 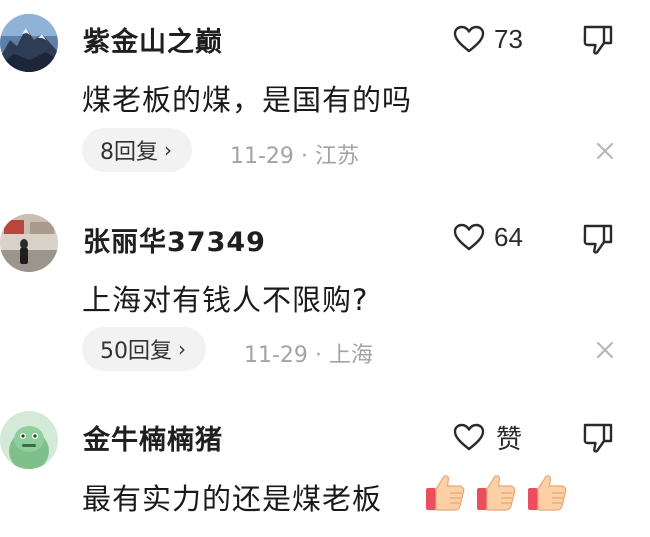 I want to click on comment-meta: 11-29 · 江苏, so click(x=294, y=154).